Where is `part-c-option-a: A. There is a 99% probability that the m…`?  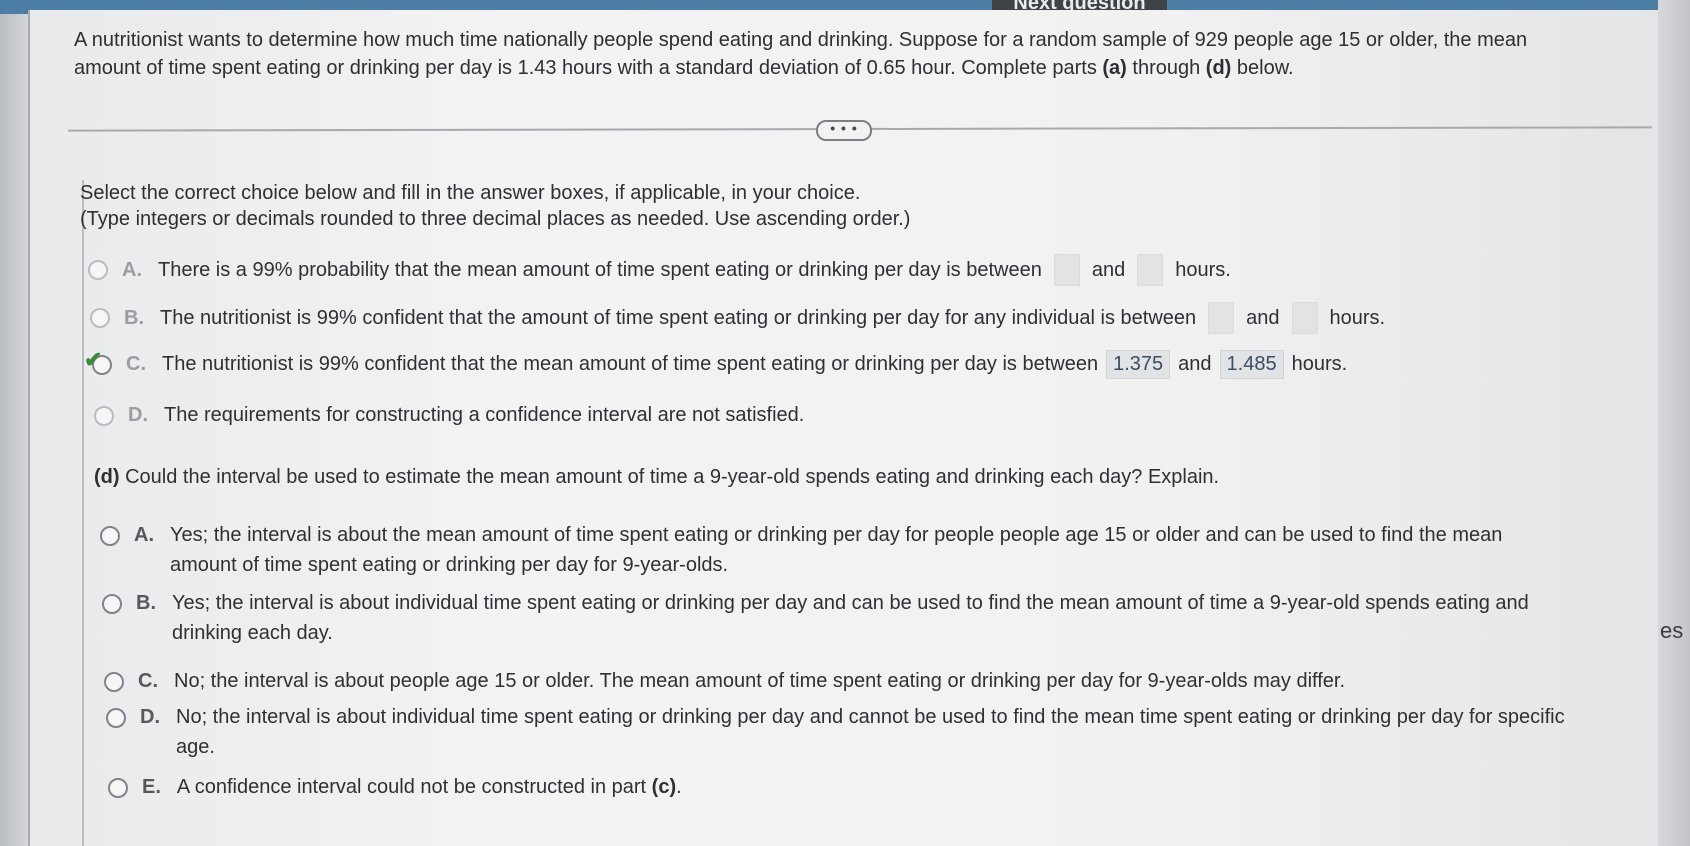
part-c-option-a: A. There is a 99% probability that the m… is located at coordinates (659, 270).